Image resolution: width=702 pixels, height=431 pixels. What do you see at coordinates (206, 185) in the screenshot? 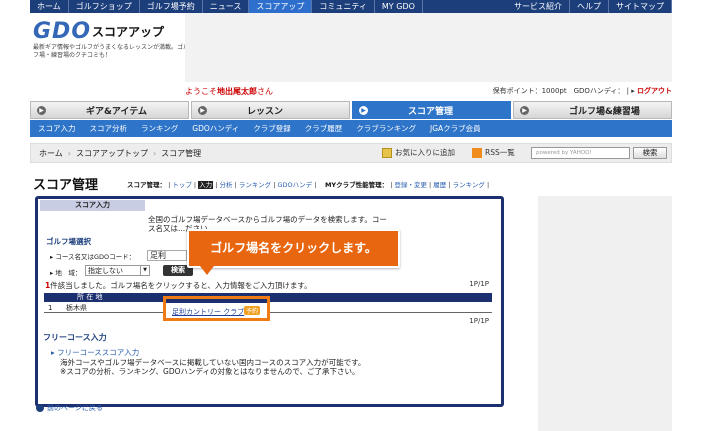
I see `scorenav-input: 入力` at bounding box center [206, 185].